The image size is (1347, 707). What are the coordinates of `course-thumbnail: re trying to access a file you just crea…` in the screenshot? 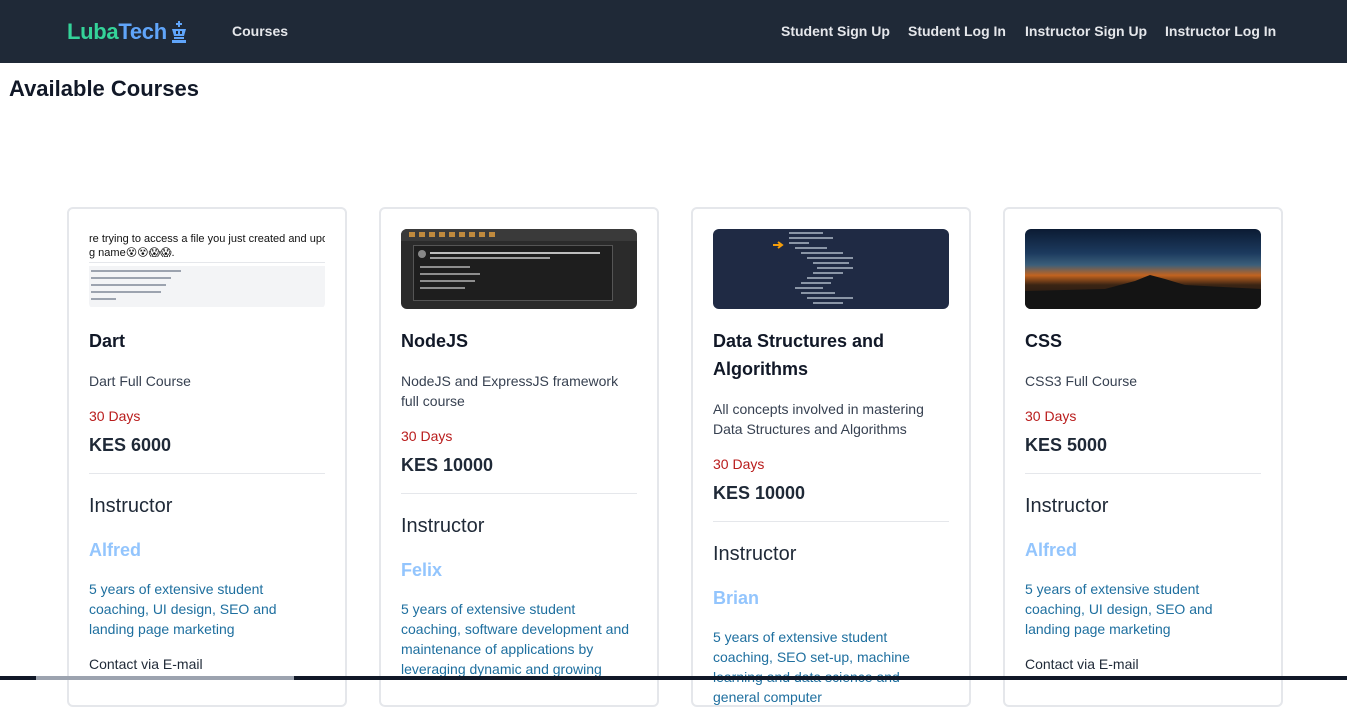 It's located at (207, 269).